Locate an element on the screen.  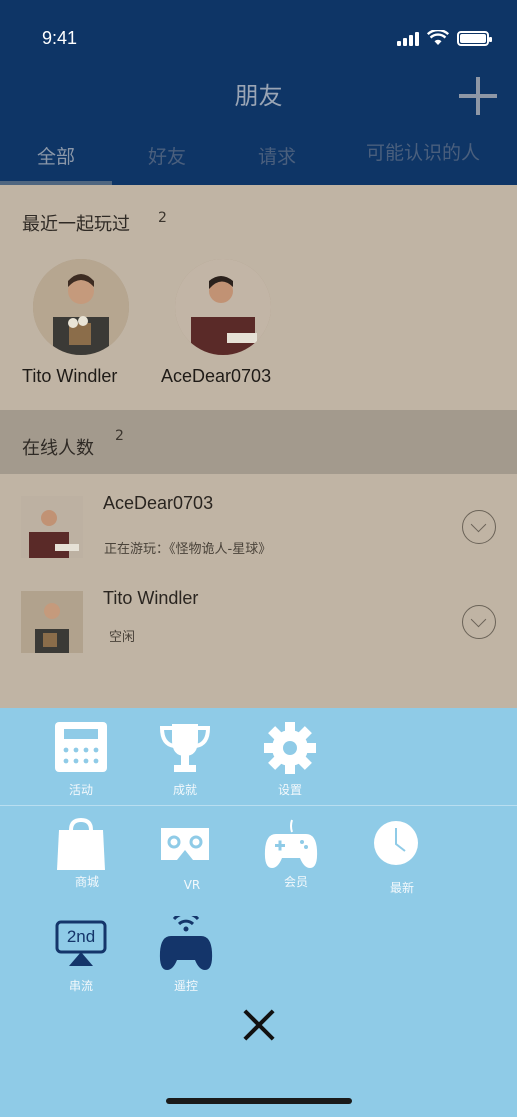
gamepad-icon is located at coordinates (291, 846).